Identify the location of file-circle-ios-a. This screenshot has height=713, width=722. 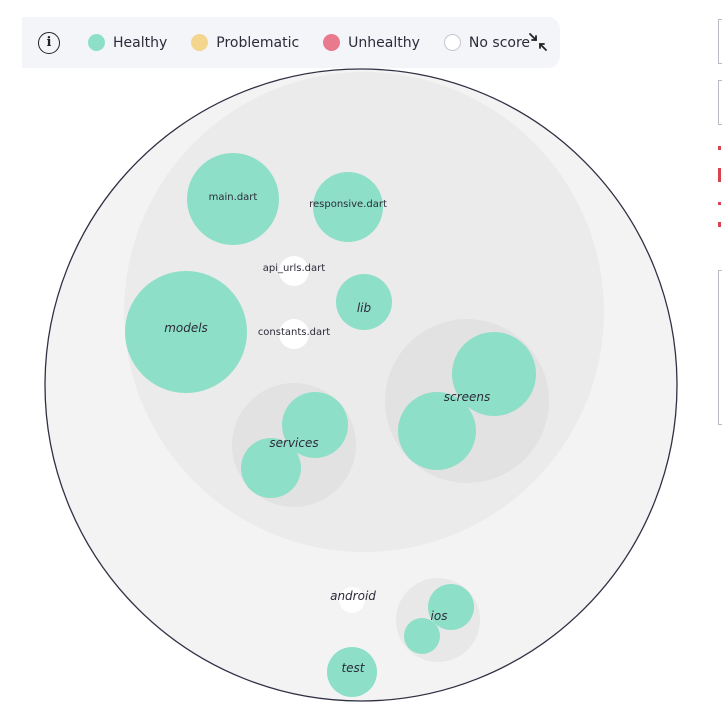
(451, 607).